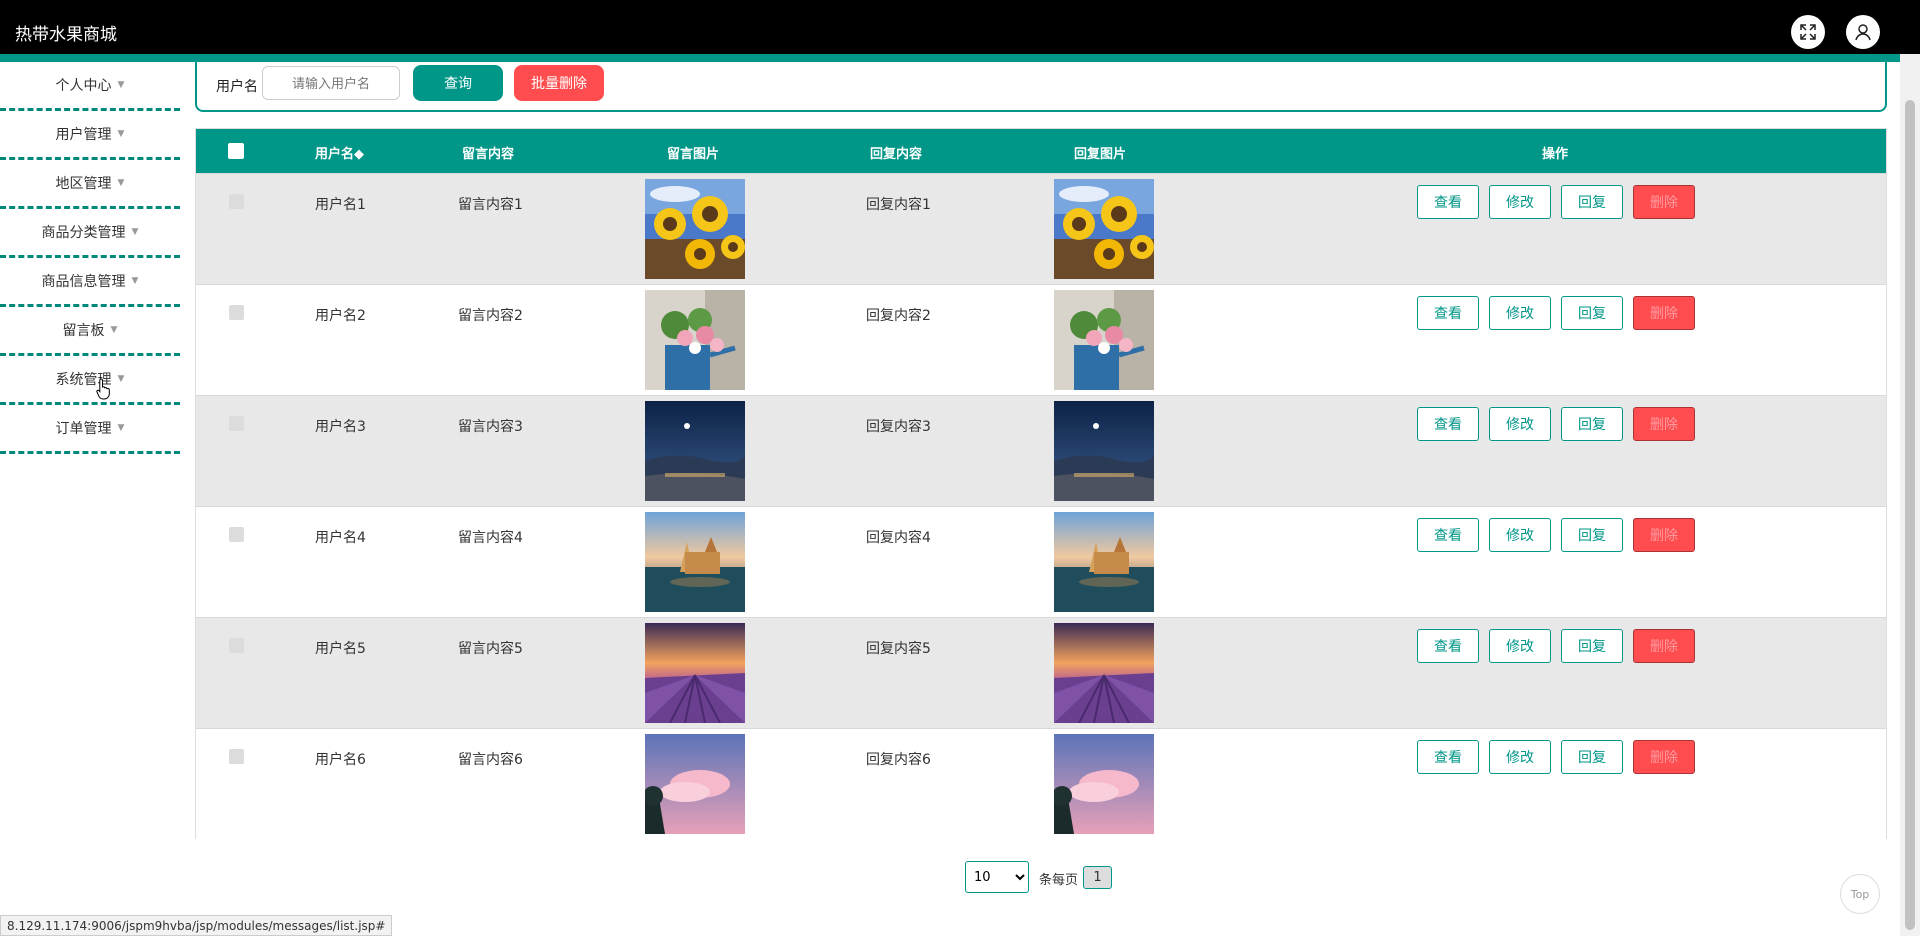 The width and height of the screenshot is (1920, 936). I want to click on page-size-select: 10, so click(997, 877).